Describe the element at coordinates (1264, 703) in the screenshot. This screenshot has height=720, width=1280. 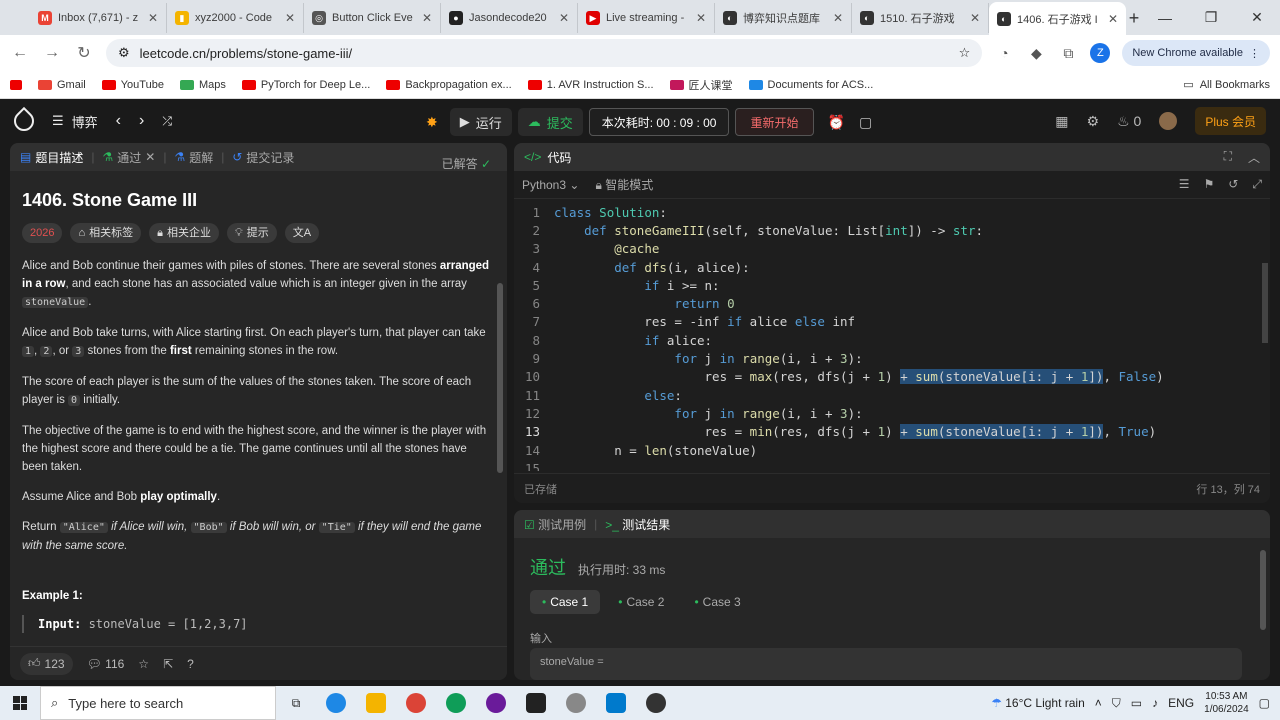
I see `notifications-icon: ▢` at that location.